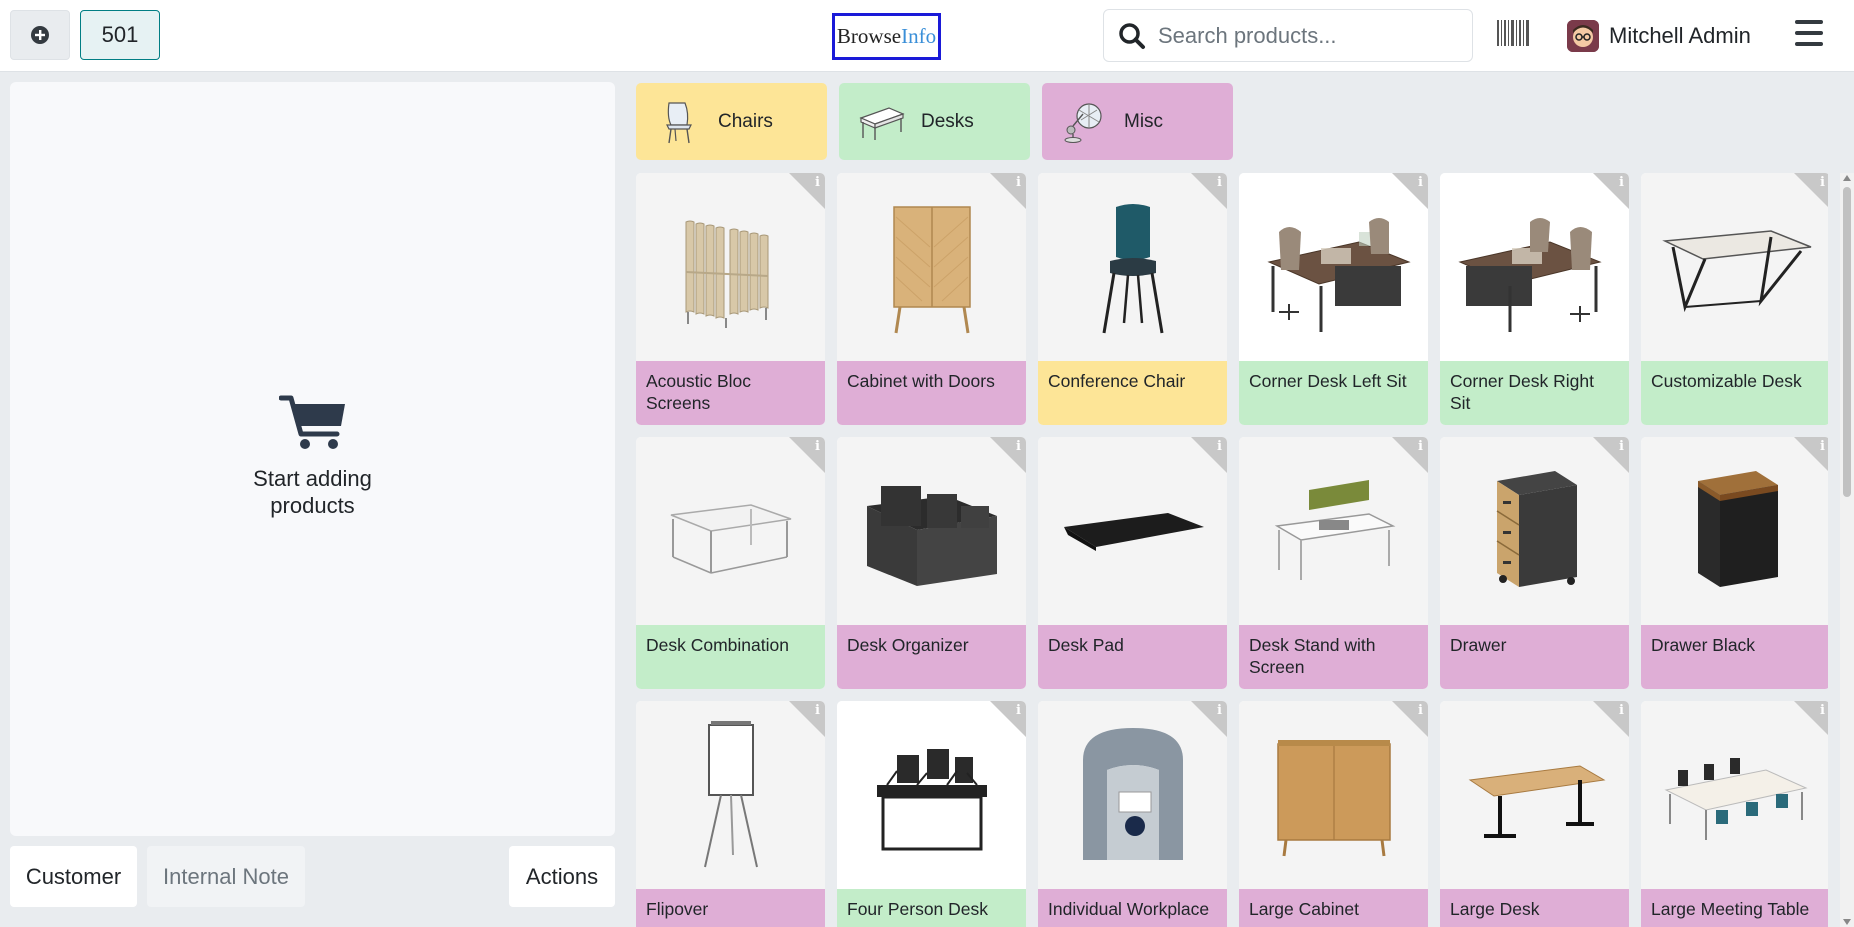 This screenshot has height=927, width=1854. Describe the element at coordinates (931, 563) in the screenshot. I see `product-card: i Desk Organizer` at that location.